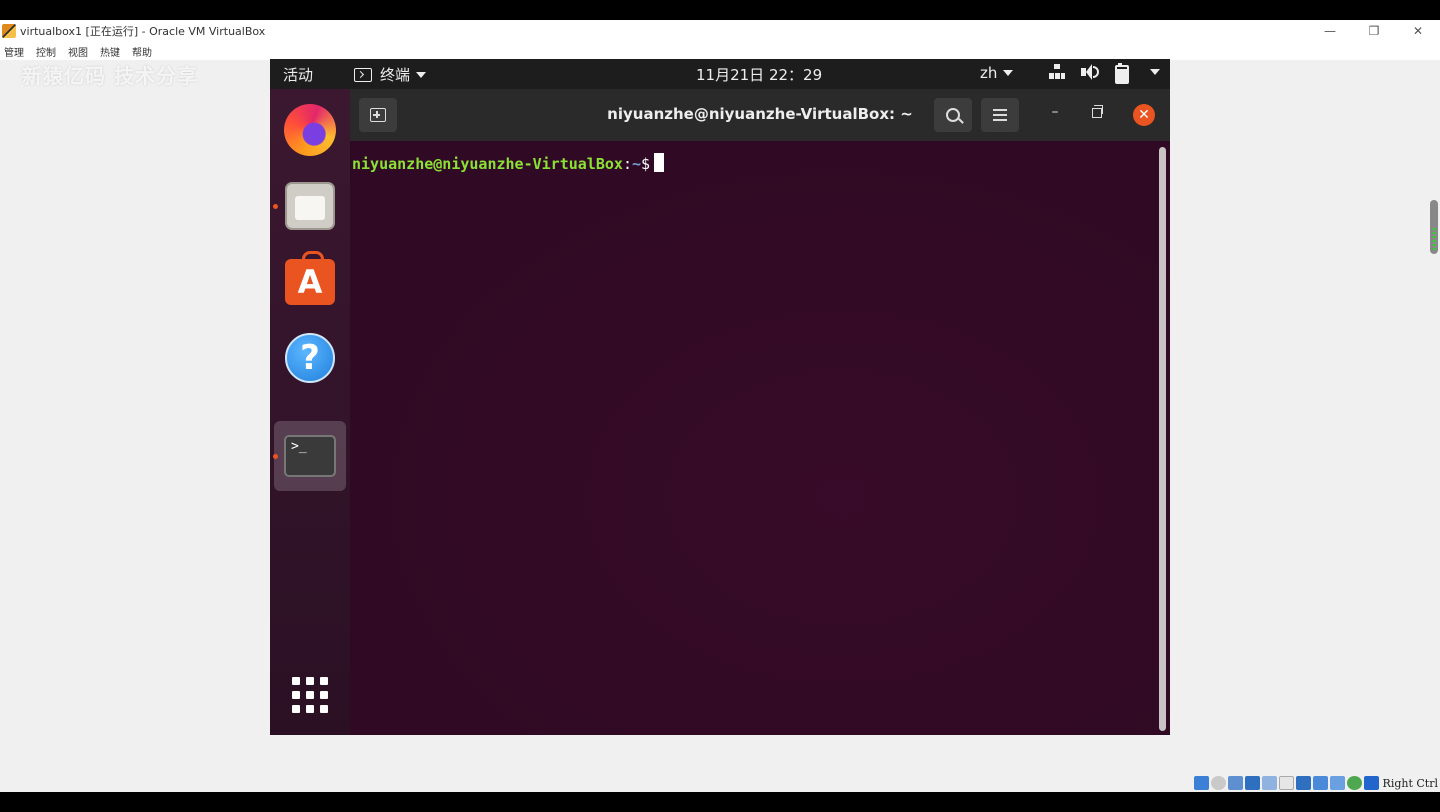 The height and width of the screenshot is (812, 1440). Describe the element at coordinates (14, 51) in the screenshot. I see `menu-manage: 管理` at that location.